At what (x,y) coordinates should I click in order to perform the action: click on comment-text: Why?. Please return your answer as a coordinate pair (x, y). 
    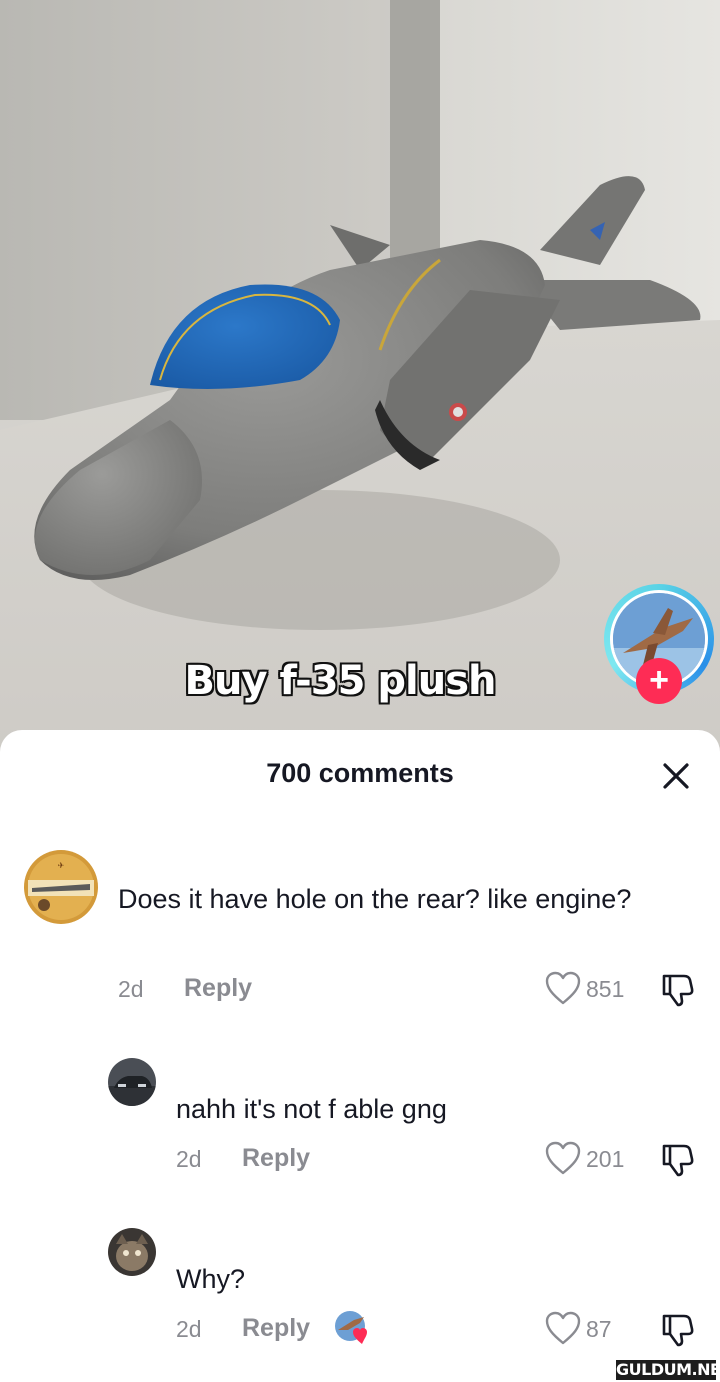
    Looking at the image, I should click on (211, 1279).